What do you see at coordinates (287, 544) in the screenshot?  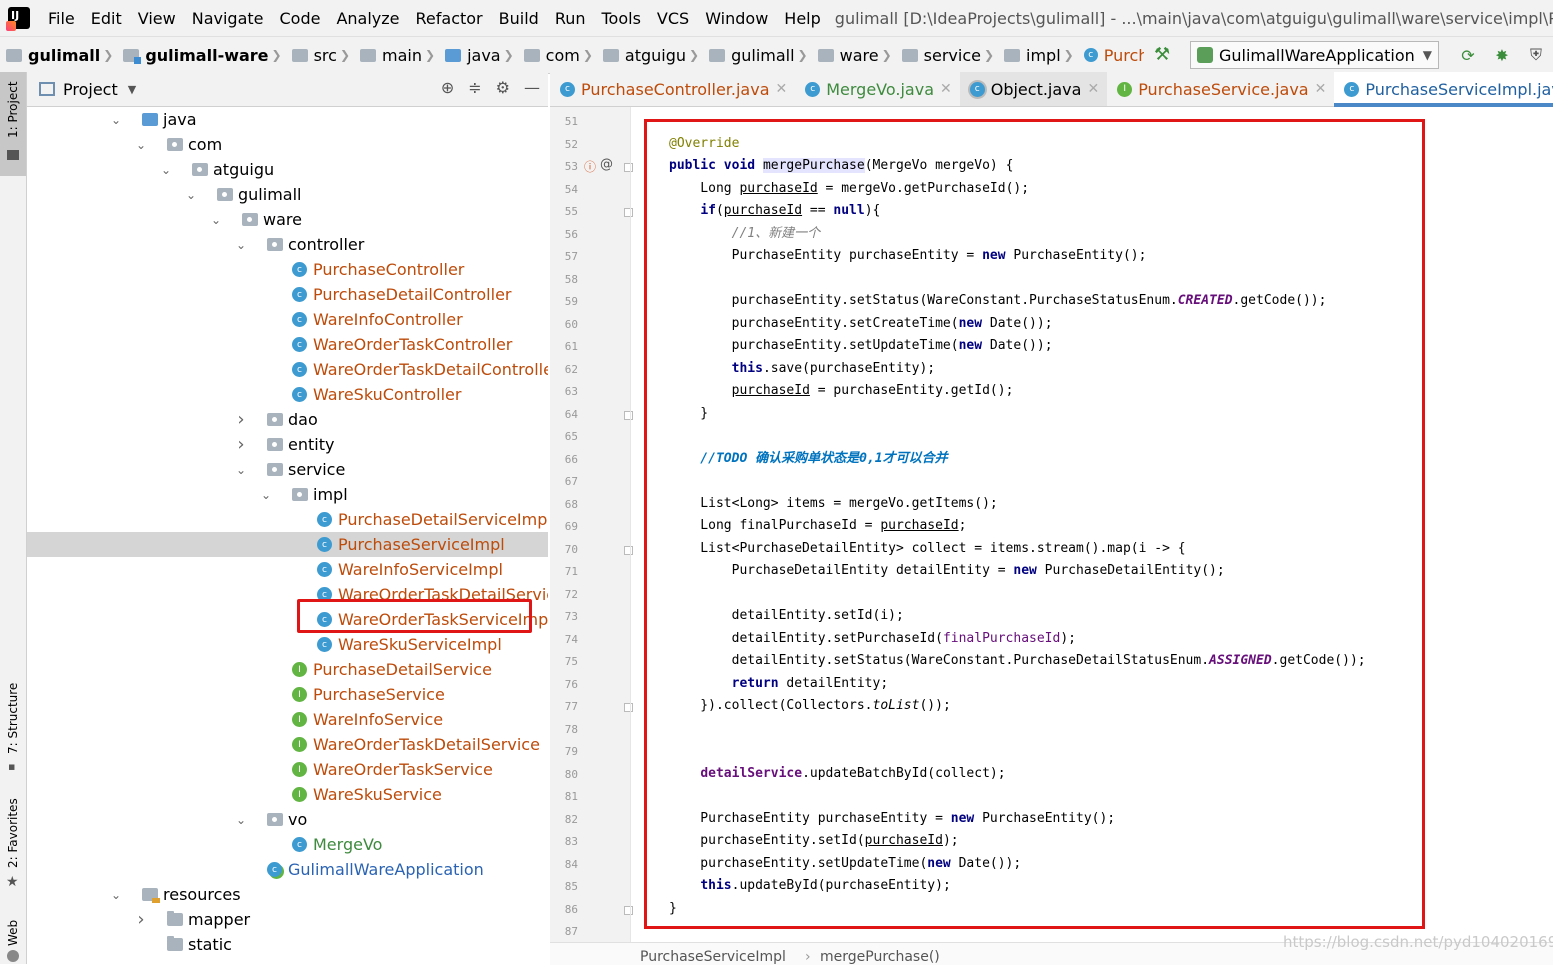 I see `tree-item-purchaseserviceimpl: c PurchaseServiceImpl` at bounding box center [287, 544].